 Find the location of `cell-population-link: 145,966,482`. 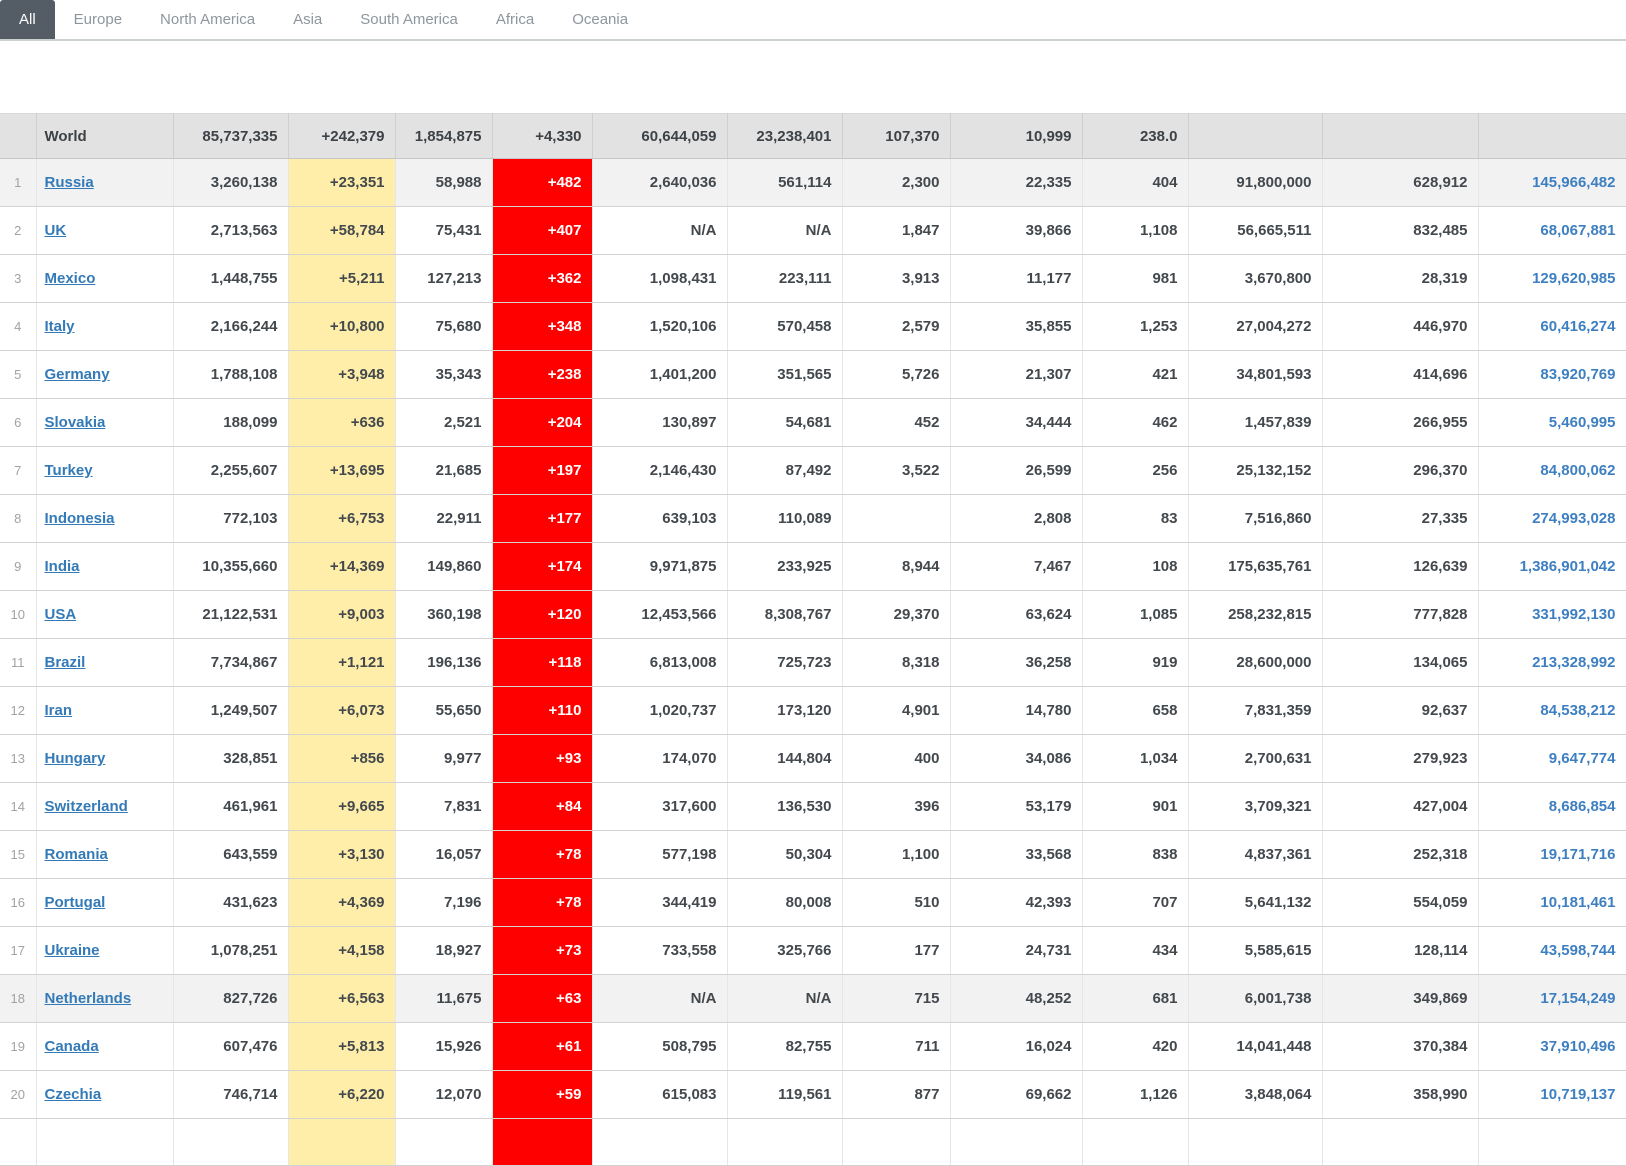

cell-population-link: 145,966,482 is located at coordinates (1573, 182).